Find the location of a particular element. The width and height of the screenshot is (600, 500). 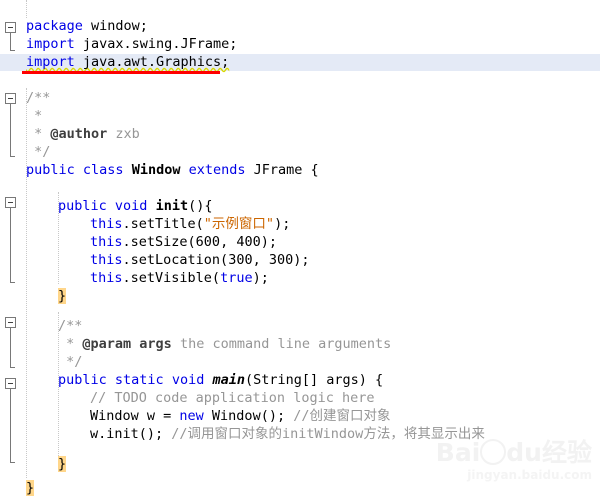

token-keyword: static is located at coordinates (139, 380).